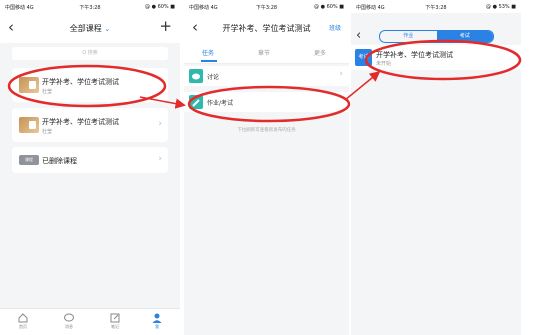 The image size is (555, 335). What do you see at coordinates (29, 160) in the screenshot?
I see `archive-icon: 课程` at bounding box center [29, 160].